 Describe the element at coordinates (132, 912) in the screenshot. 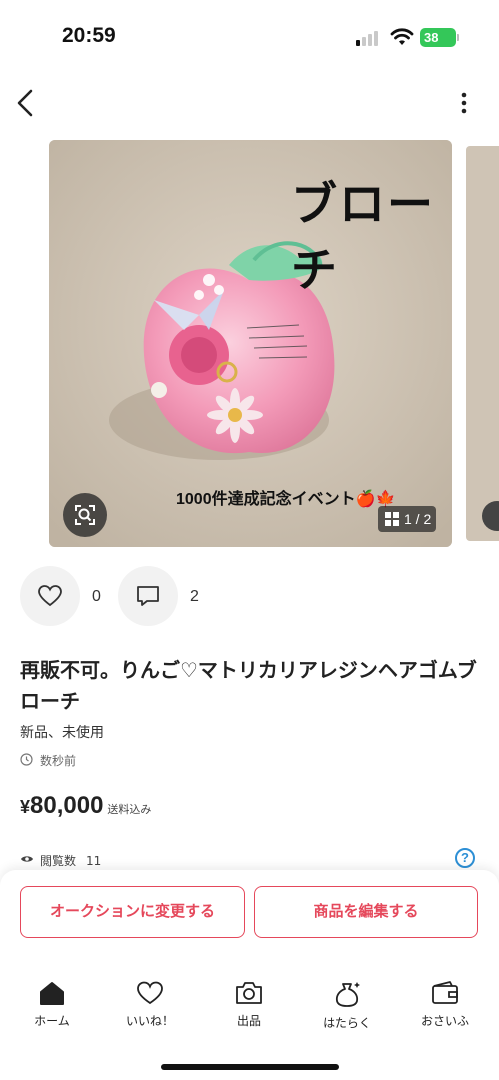

I see `change-to-auction-button: オークションに変更する` at that location.